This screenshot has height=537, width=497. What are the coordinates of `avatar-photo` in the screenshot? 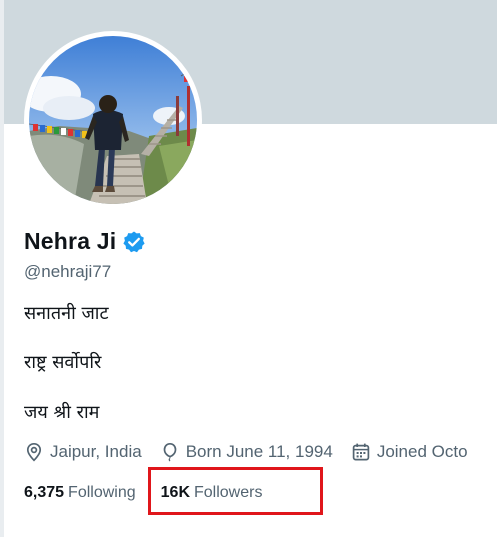 It's located at (113, 120).